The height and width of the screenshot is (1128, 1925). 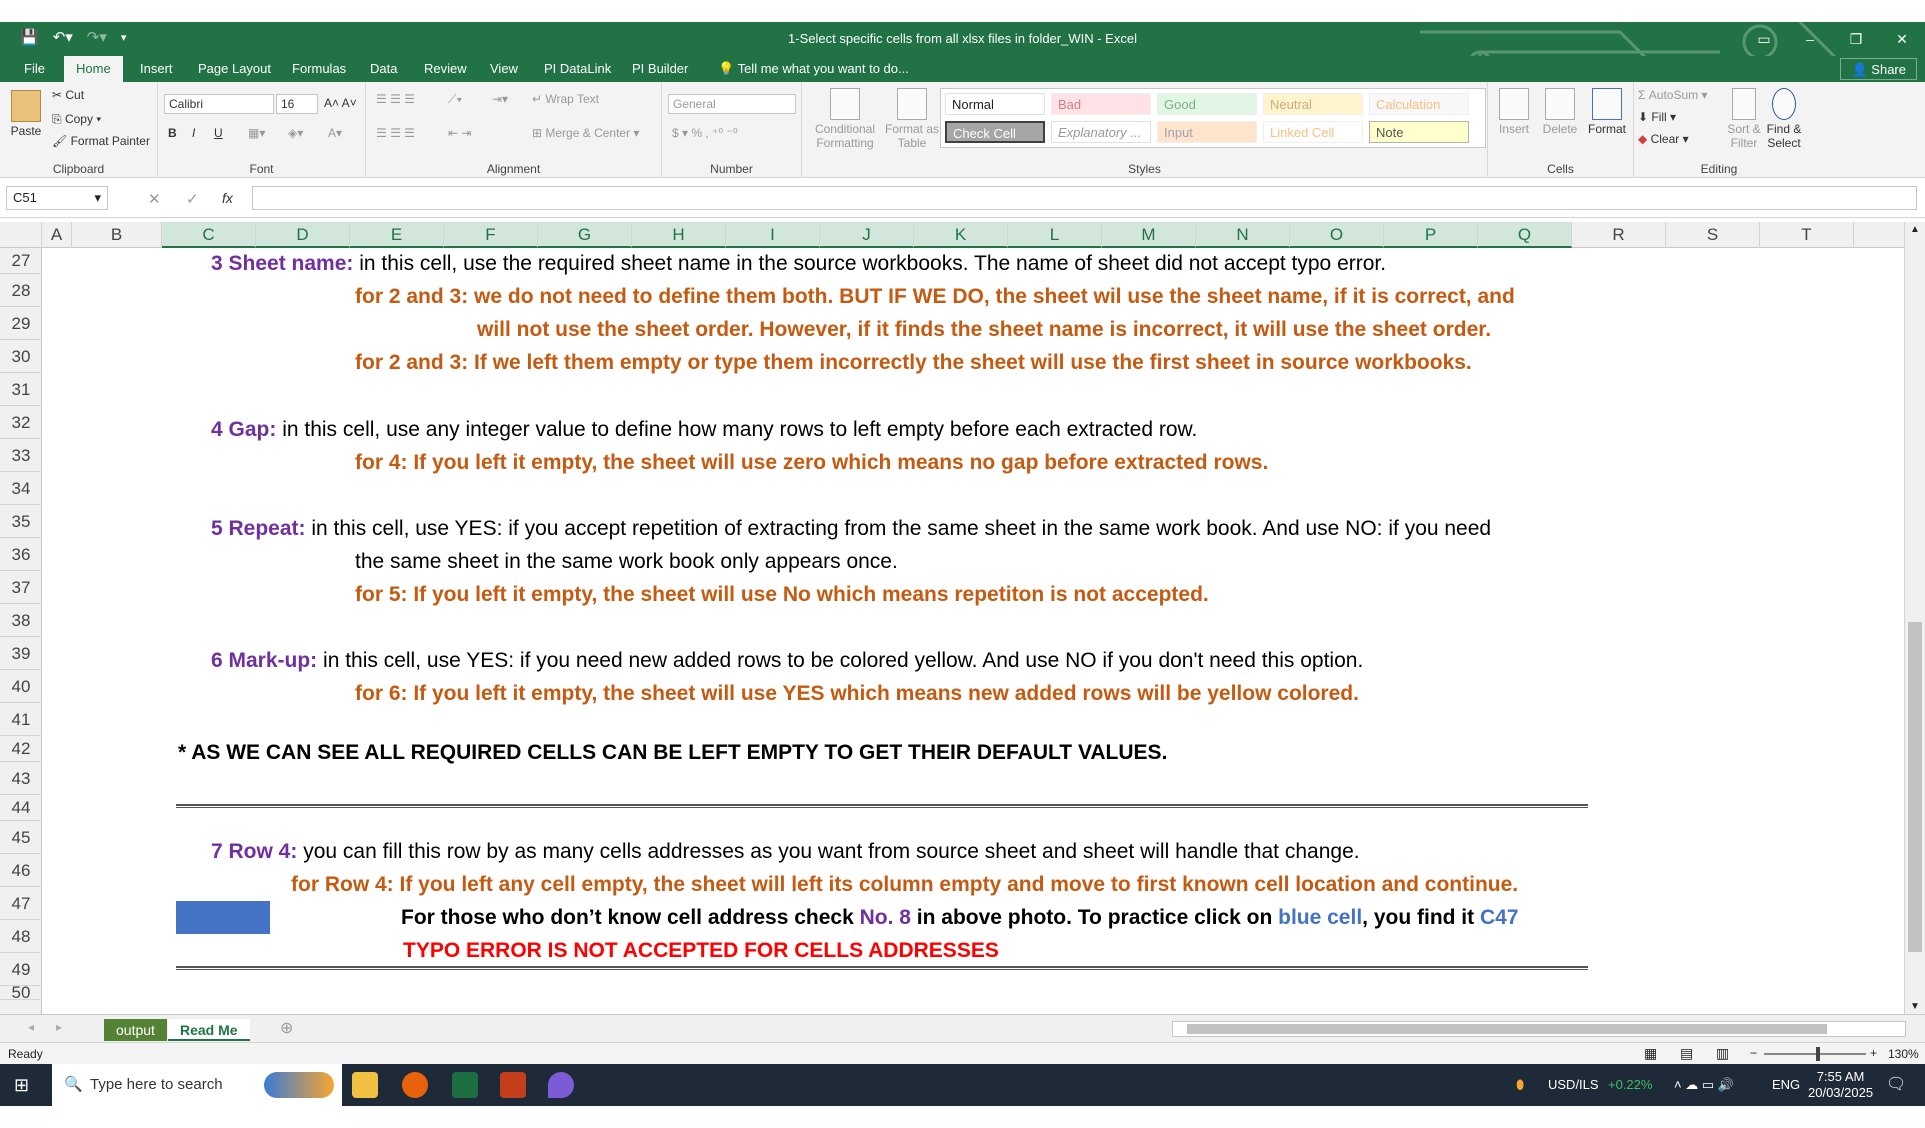 What do you see at coordinates (34, 69) in the screenshot?
I see `tab-file: File` at bounding box center [34, 69].